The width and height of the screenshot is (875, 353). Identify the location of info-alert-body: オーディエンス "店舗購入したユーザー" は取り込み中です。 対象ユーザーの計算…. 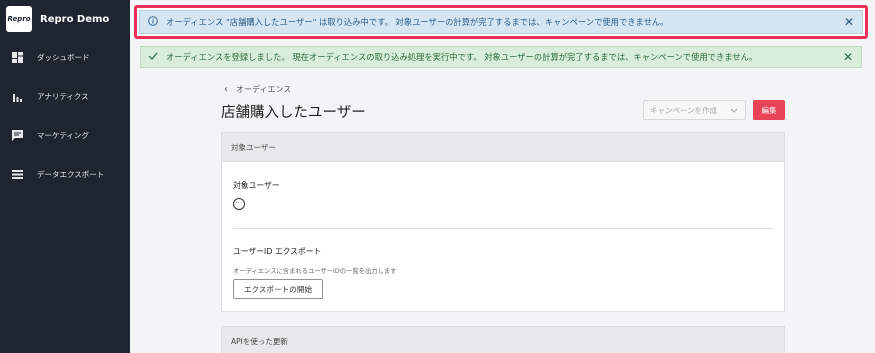
(501, 22).